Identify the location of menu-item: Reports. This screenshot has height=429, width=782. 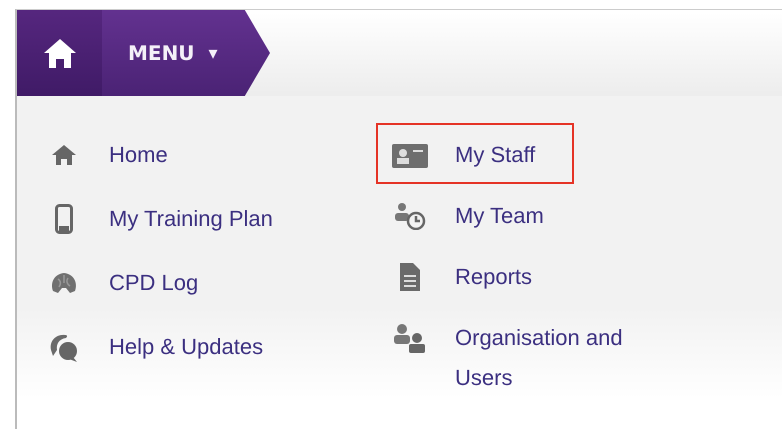
(475, 275).